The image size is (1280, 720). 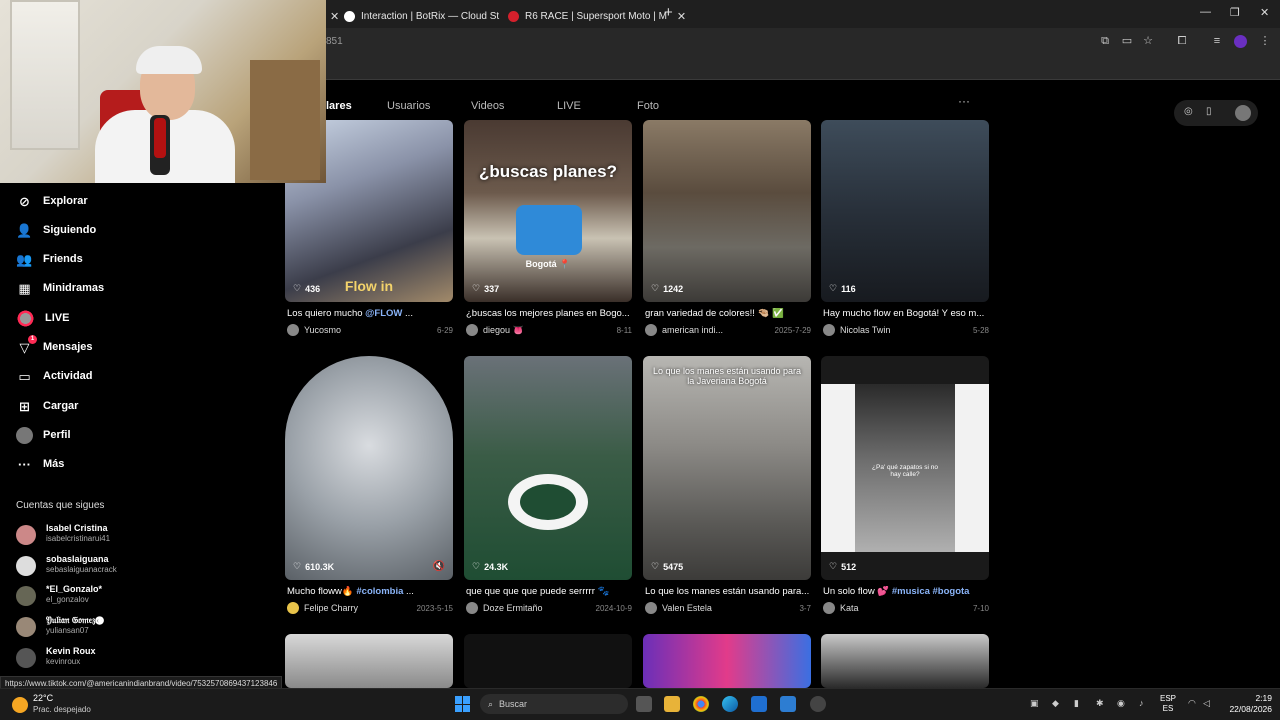 What do you see at coordinates (818, 704) in the screenshot?
I see `obs-icon` at bounding box center [818, 704].